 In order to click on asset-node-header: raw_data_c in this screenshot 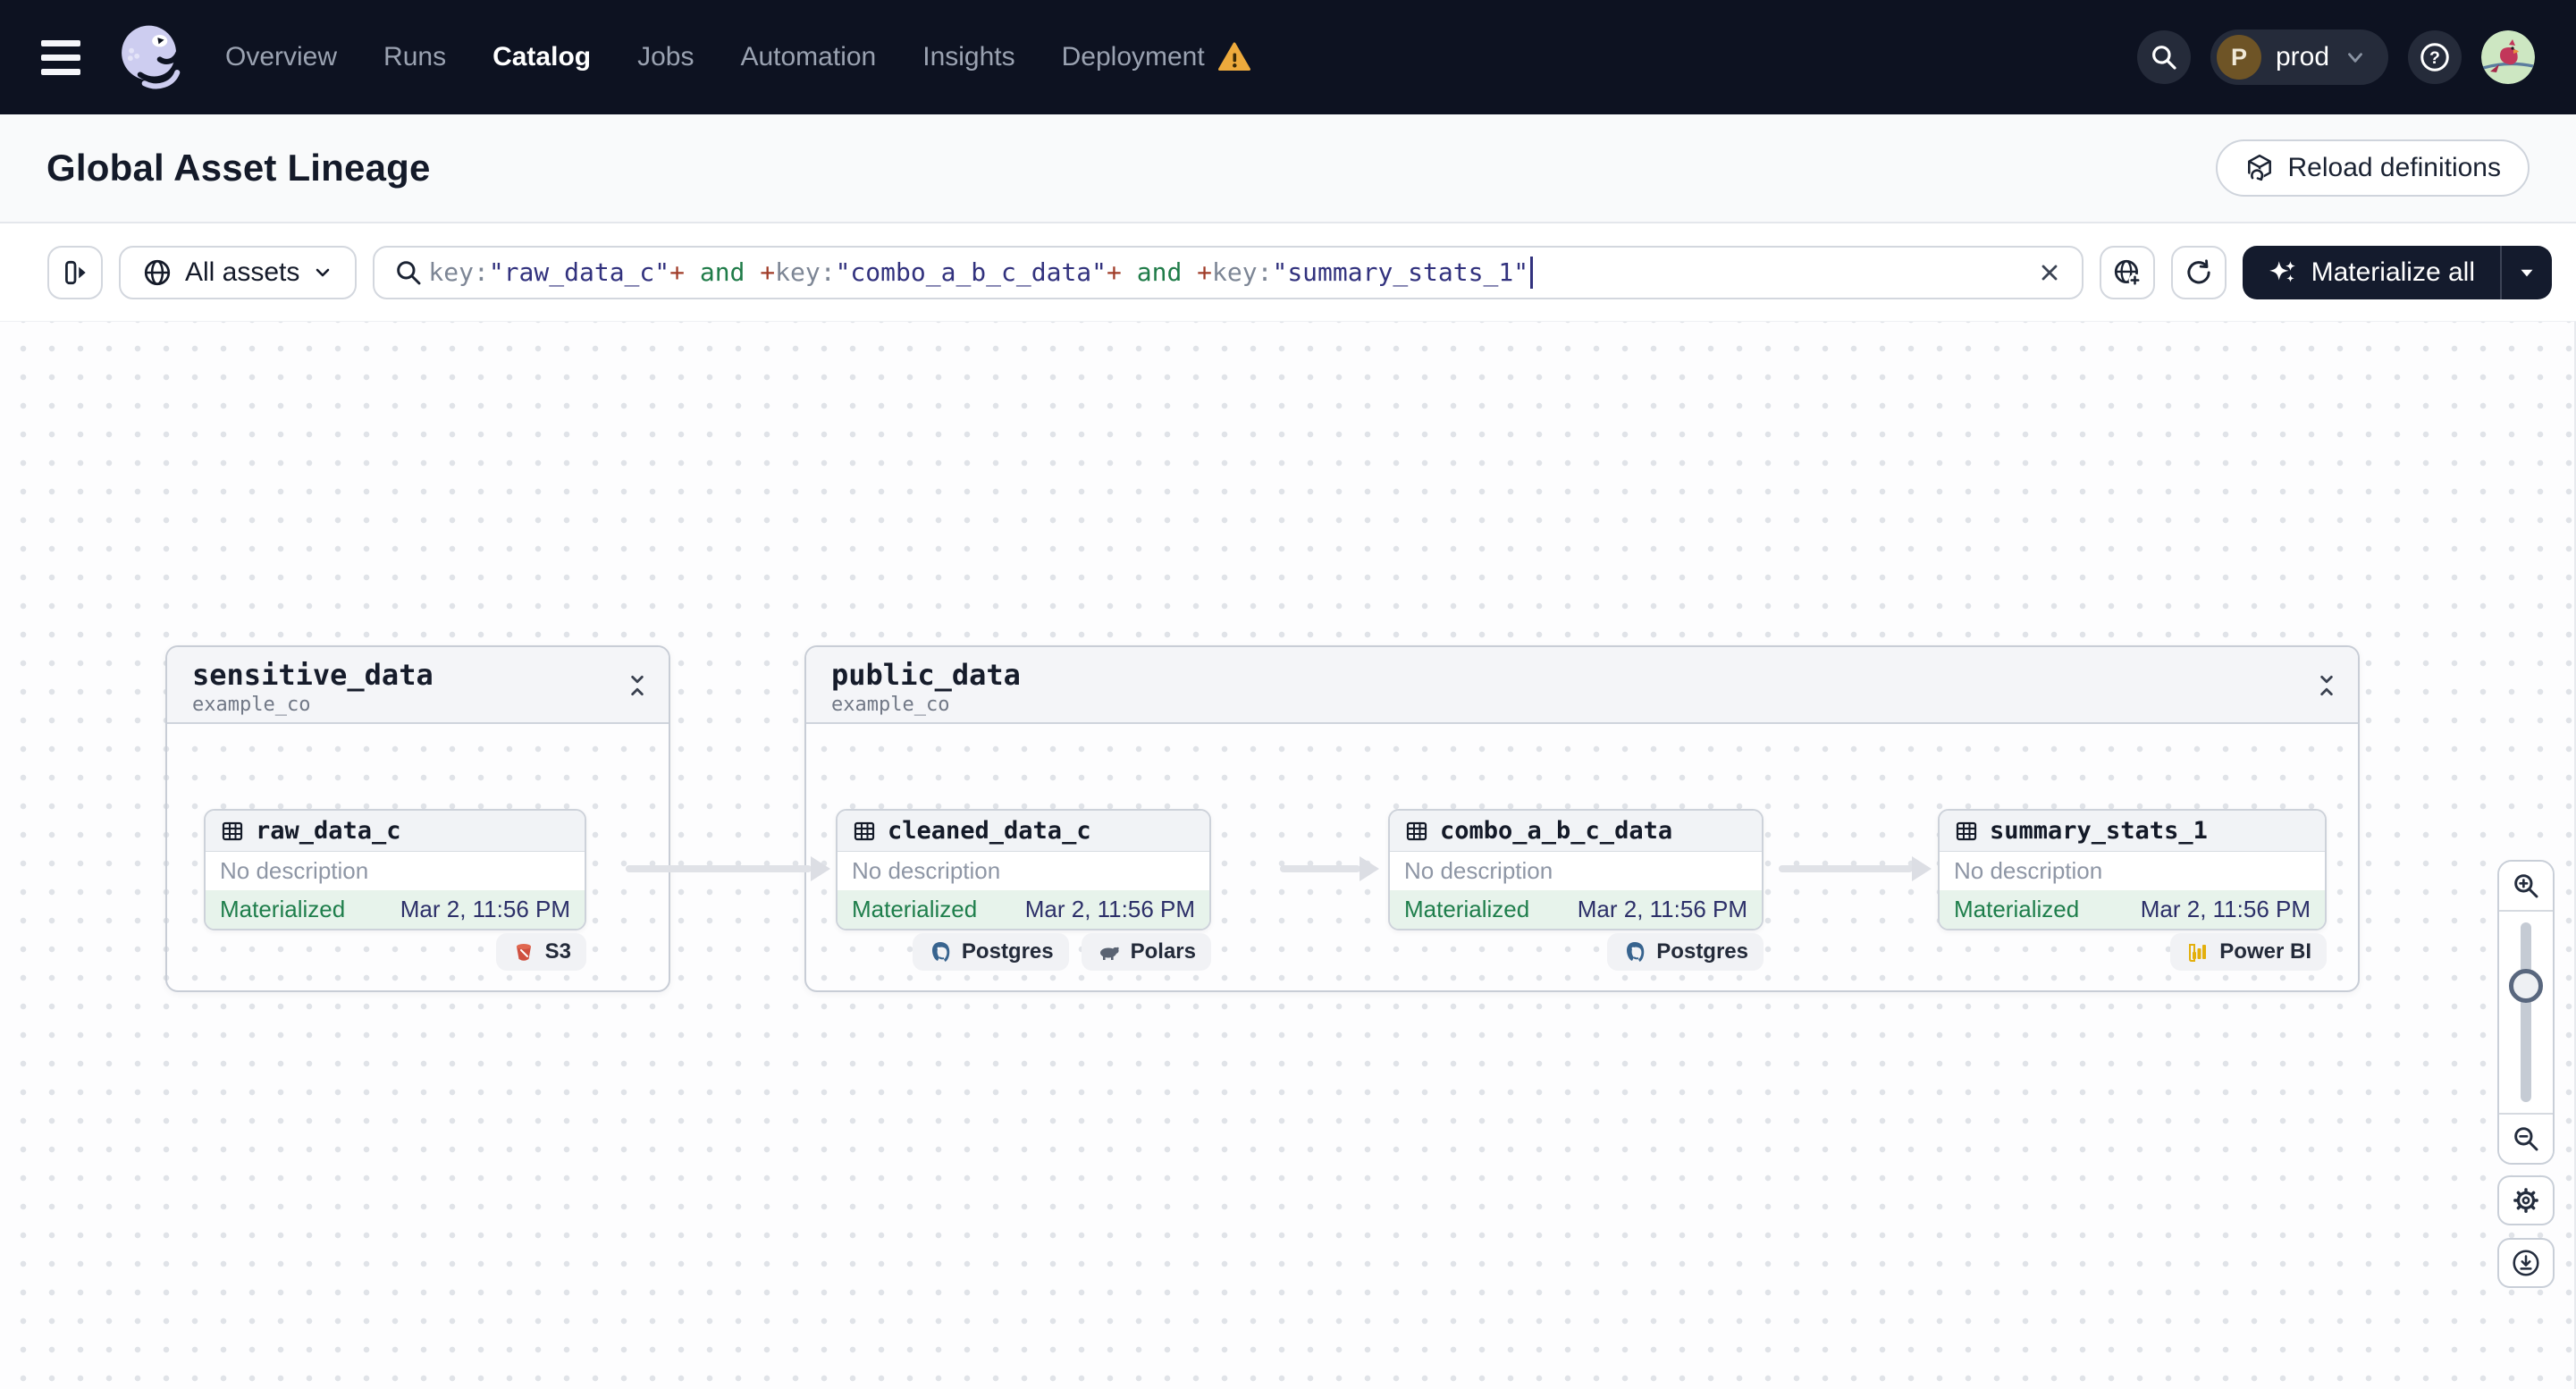, I will do `click(396, 831)`.